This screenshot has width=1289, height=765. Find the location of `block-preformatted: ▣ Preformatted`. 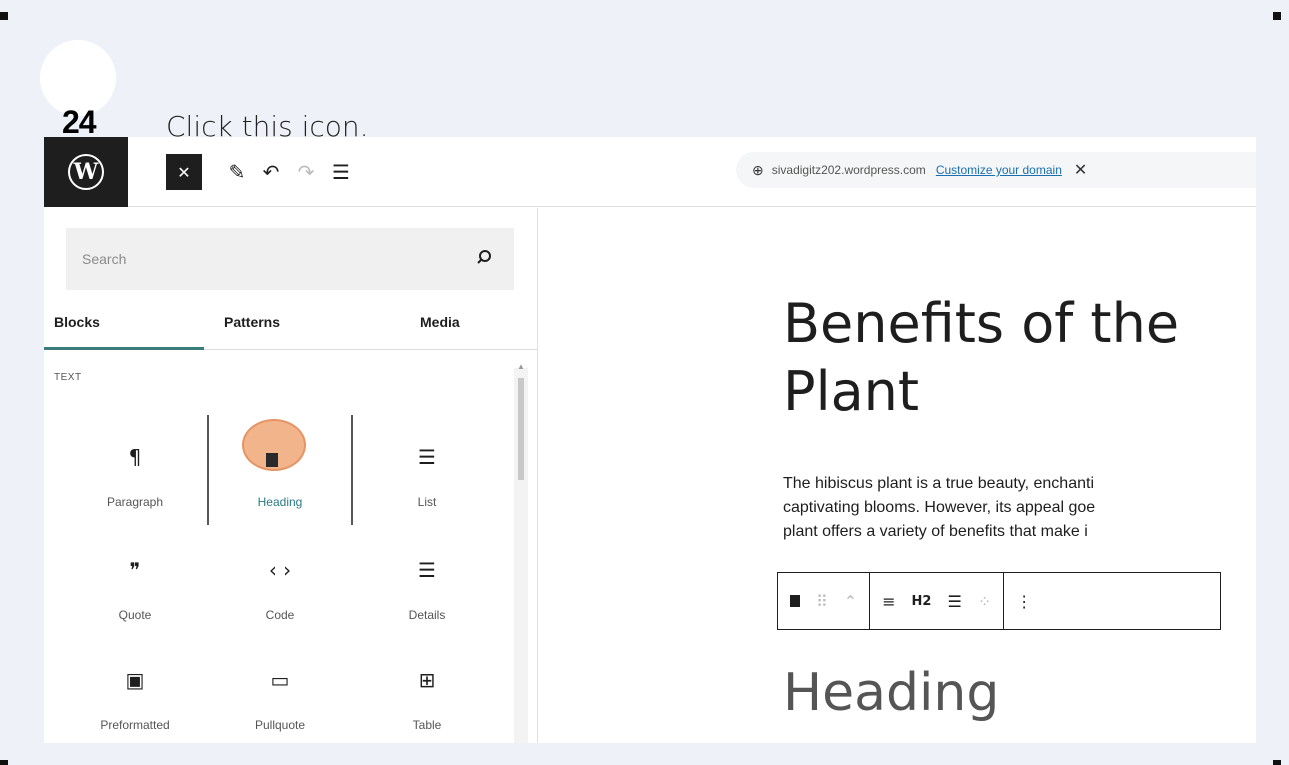

block-preformatted: ▣ Preformatted is located at coordinates (135, 690).